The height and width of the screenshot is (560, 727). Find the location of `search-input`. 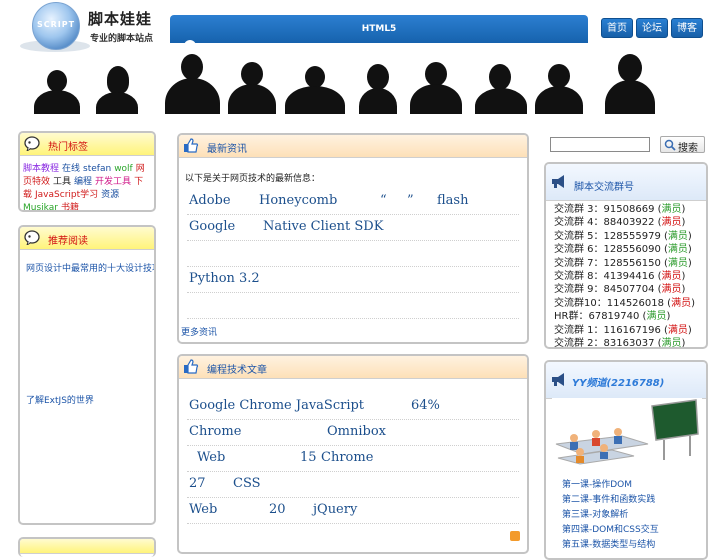

search-input is located at coordinates (600, 144).